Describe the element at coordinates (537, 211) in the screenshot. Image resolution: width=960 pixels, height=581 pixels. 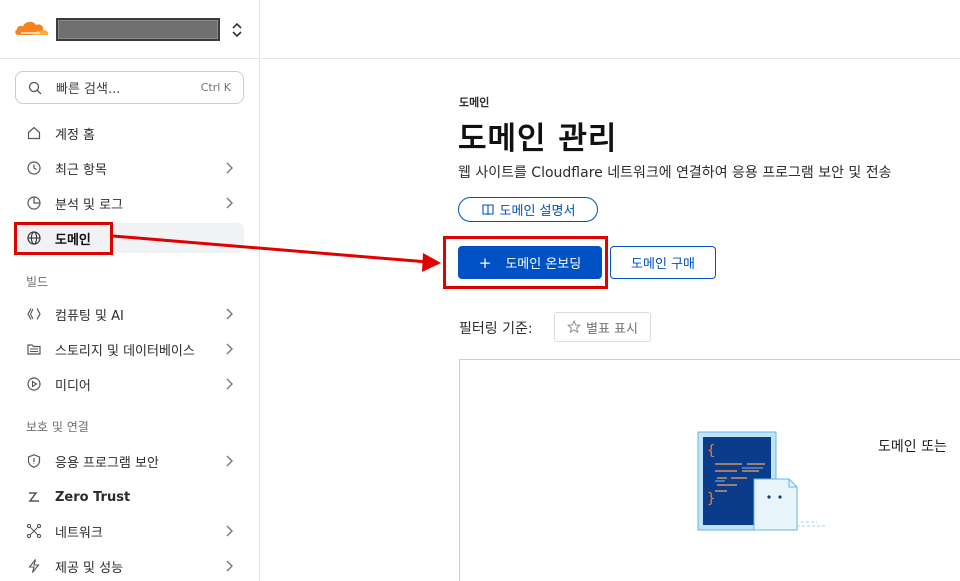
I see `domain-docs-label: 도메인 설명서` at that location.